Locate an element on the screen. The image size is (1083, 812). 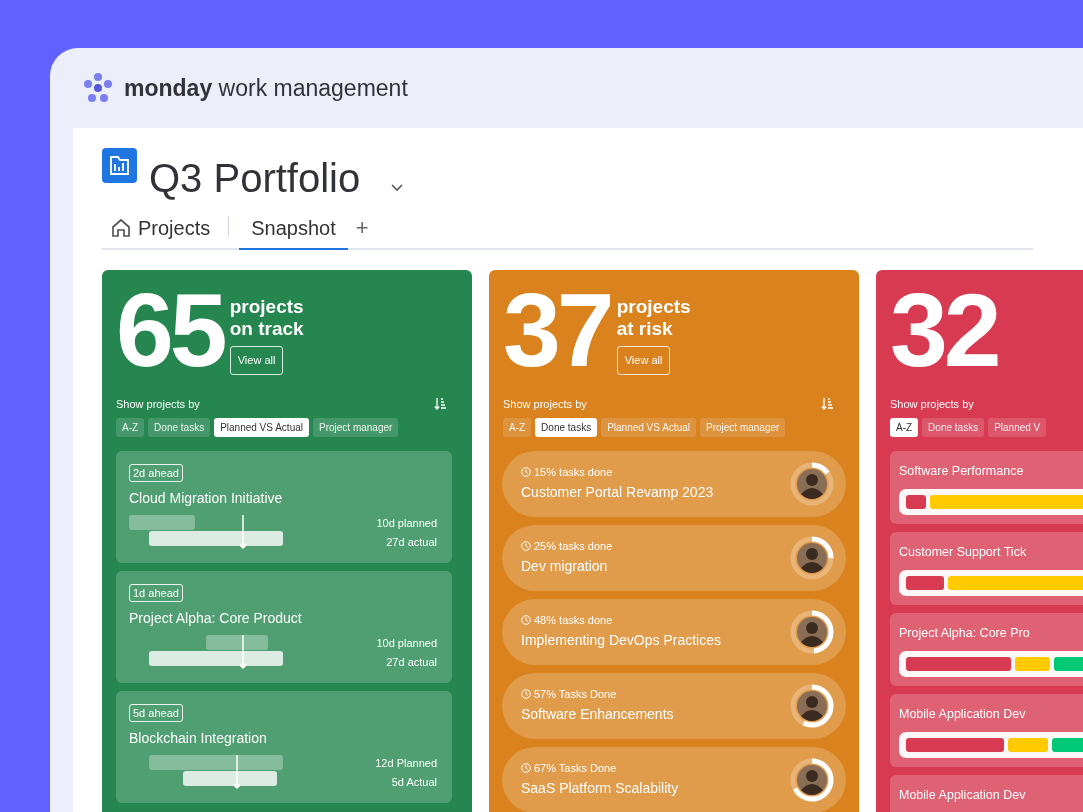
project-name: Cloud Migration Initiative is located at coordinates (206, 498).